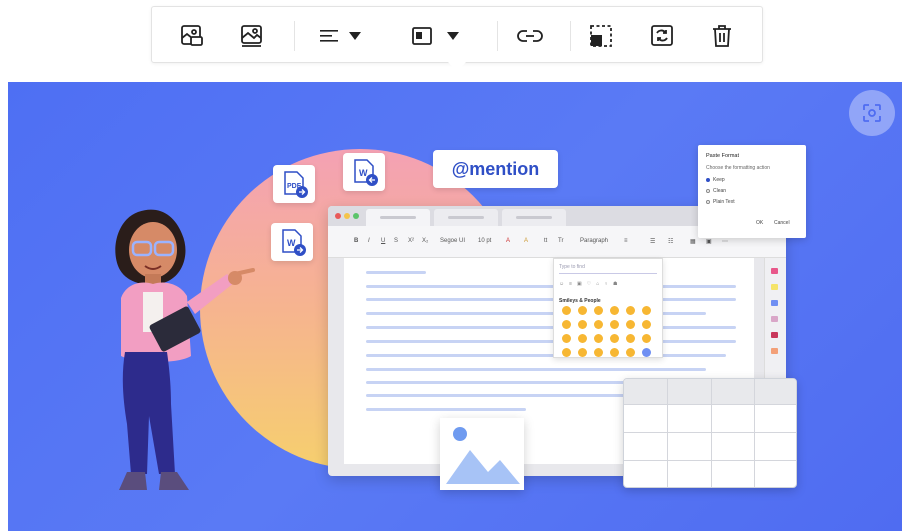 Image resolution: width=910 pixels, height=531 pixels. I want to click on paste-option-clean: Clean, so click(720, 191).